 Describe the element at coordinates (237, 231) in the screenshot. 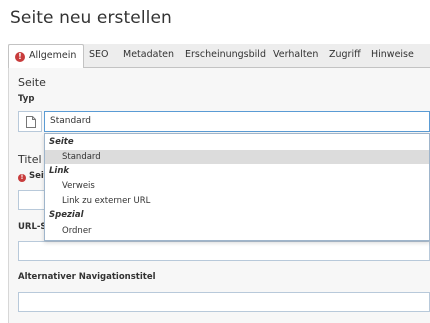

I see `dropdown-option-ordner: Ordner` at that location.